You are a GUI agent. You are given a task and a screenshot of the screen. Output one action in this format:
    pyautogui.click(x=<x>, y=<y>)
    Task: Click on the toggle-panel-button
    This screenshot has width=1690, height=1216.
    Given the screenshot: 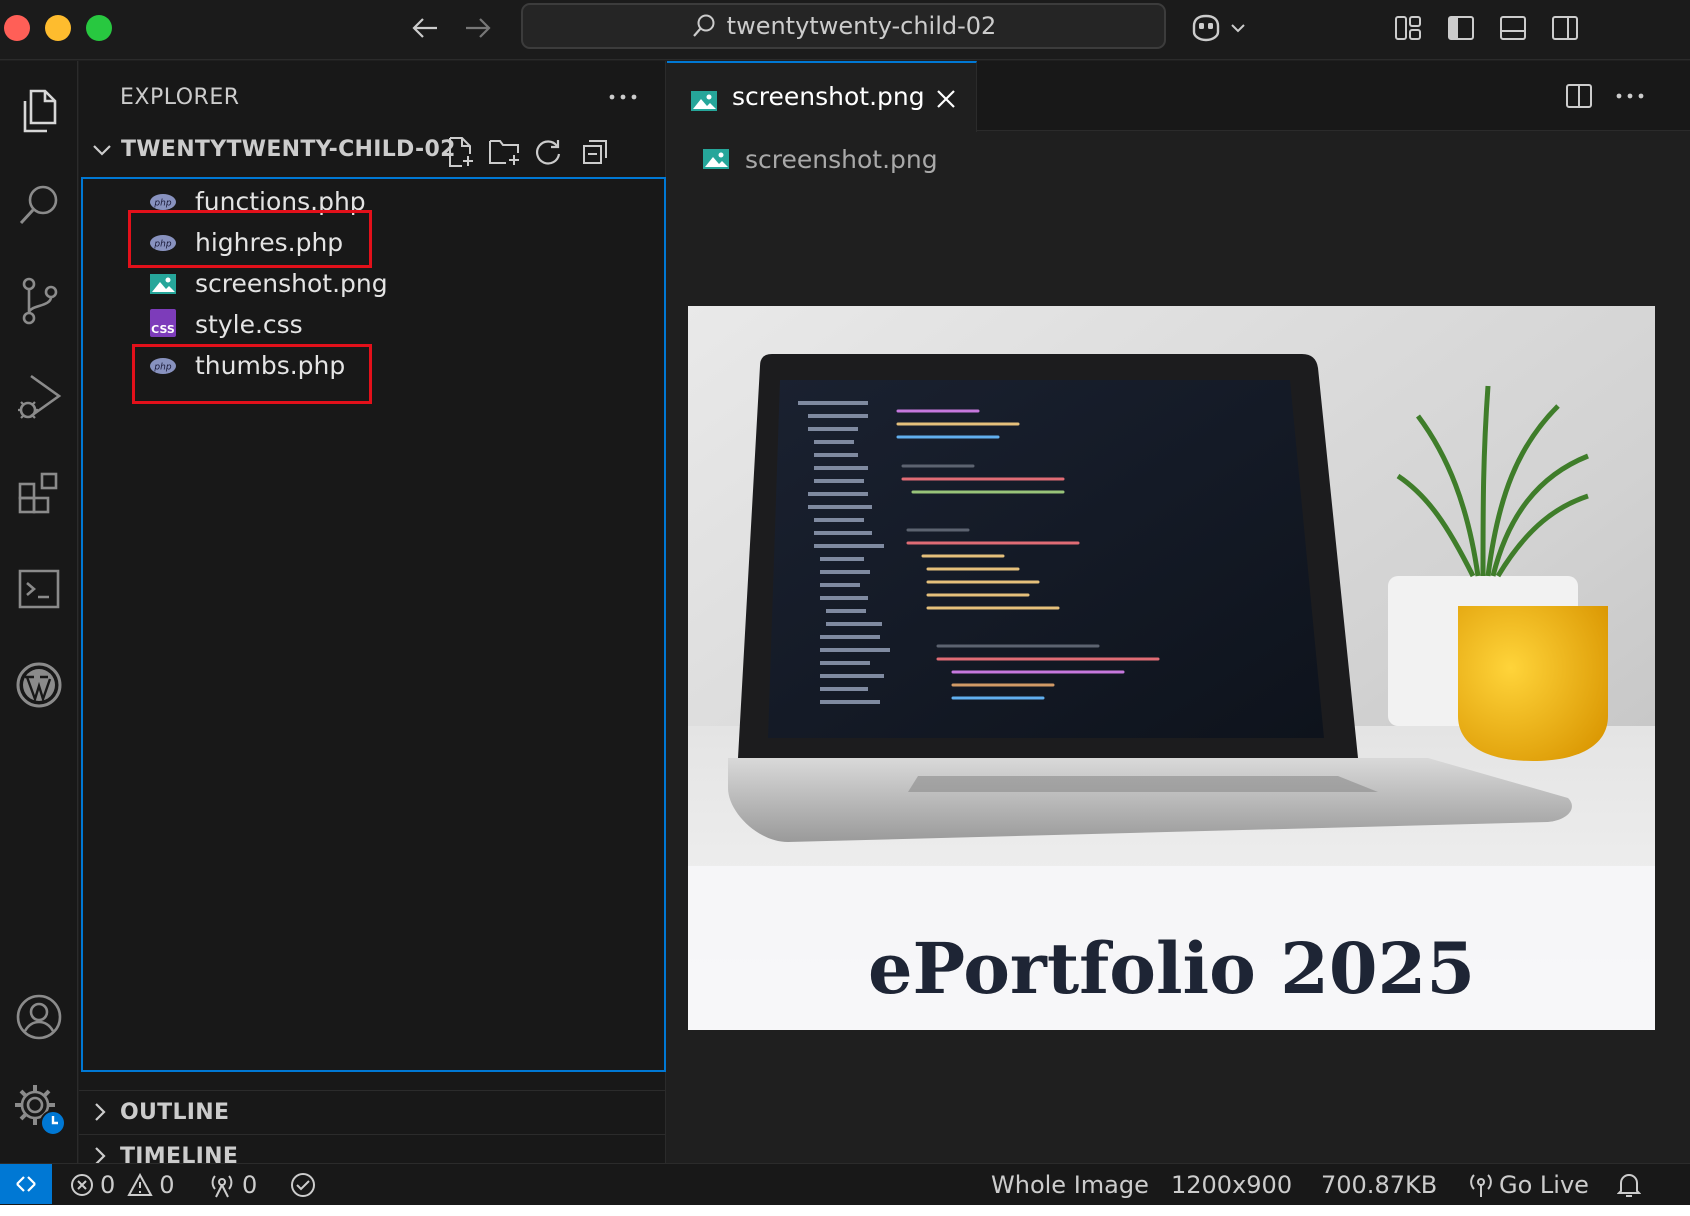 What is the action you would take?
    pyautogui.click(x=1513, y=28)
    